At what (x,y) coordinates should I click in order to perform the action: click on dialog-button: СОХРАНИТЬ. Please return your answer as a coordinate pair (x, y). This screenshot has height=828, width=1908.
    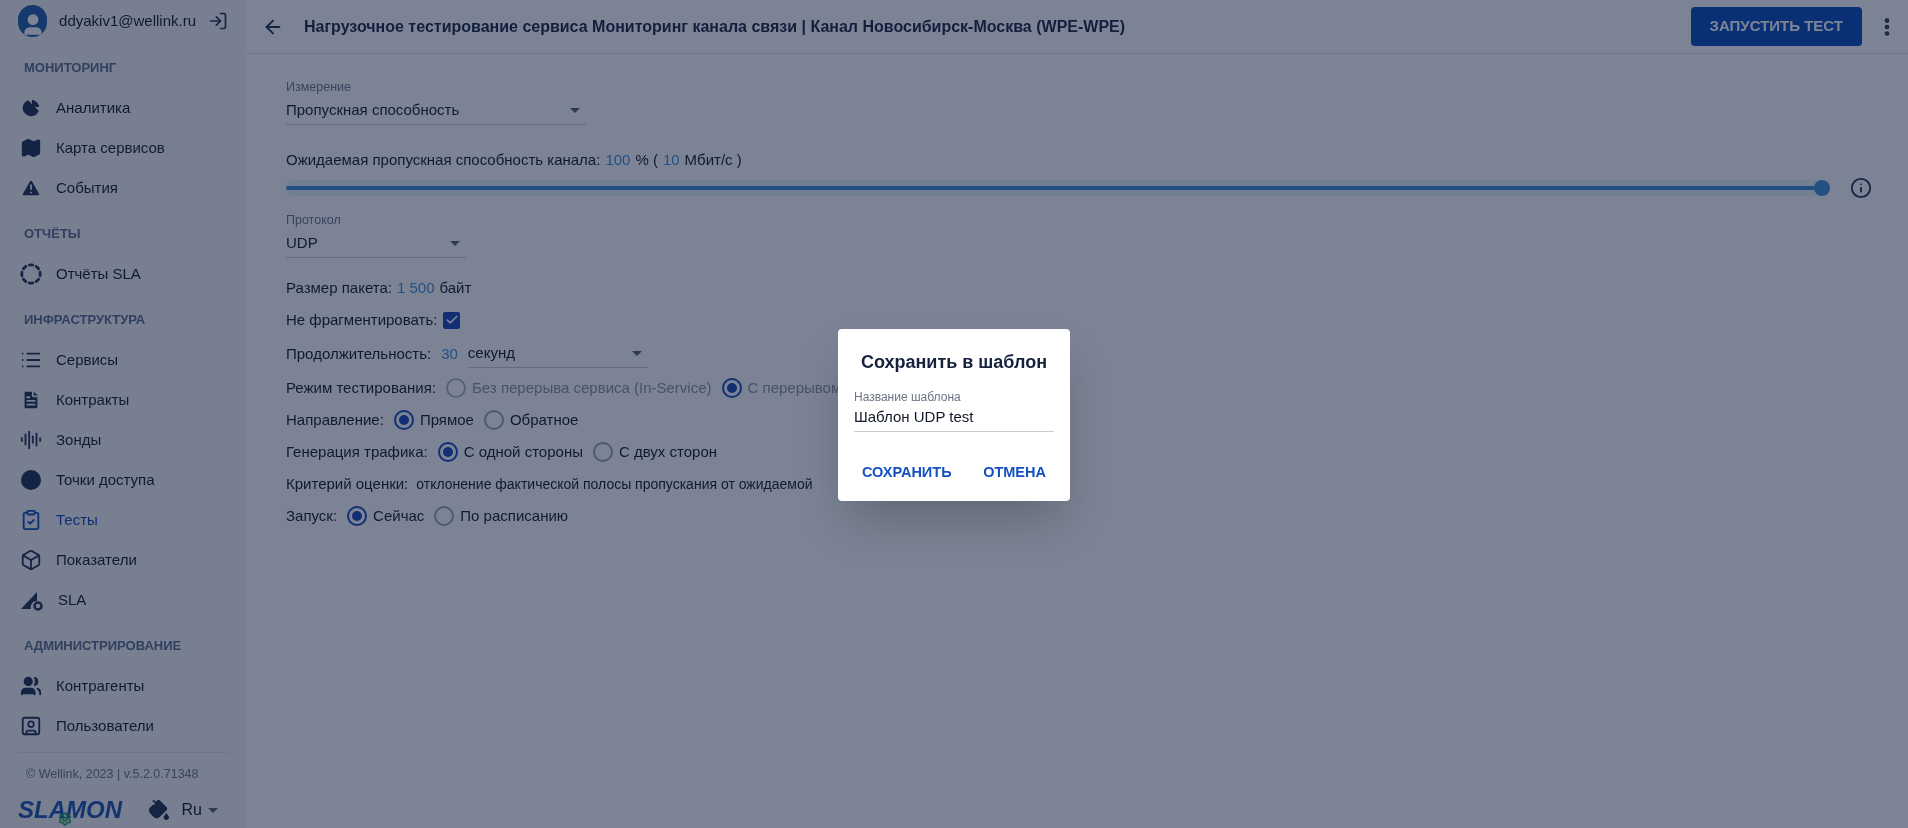
    Looking at the image, I should click on (907, 472).